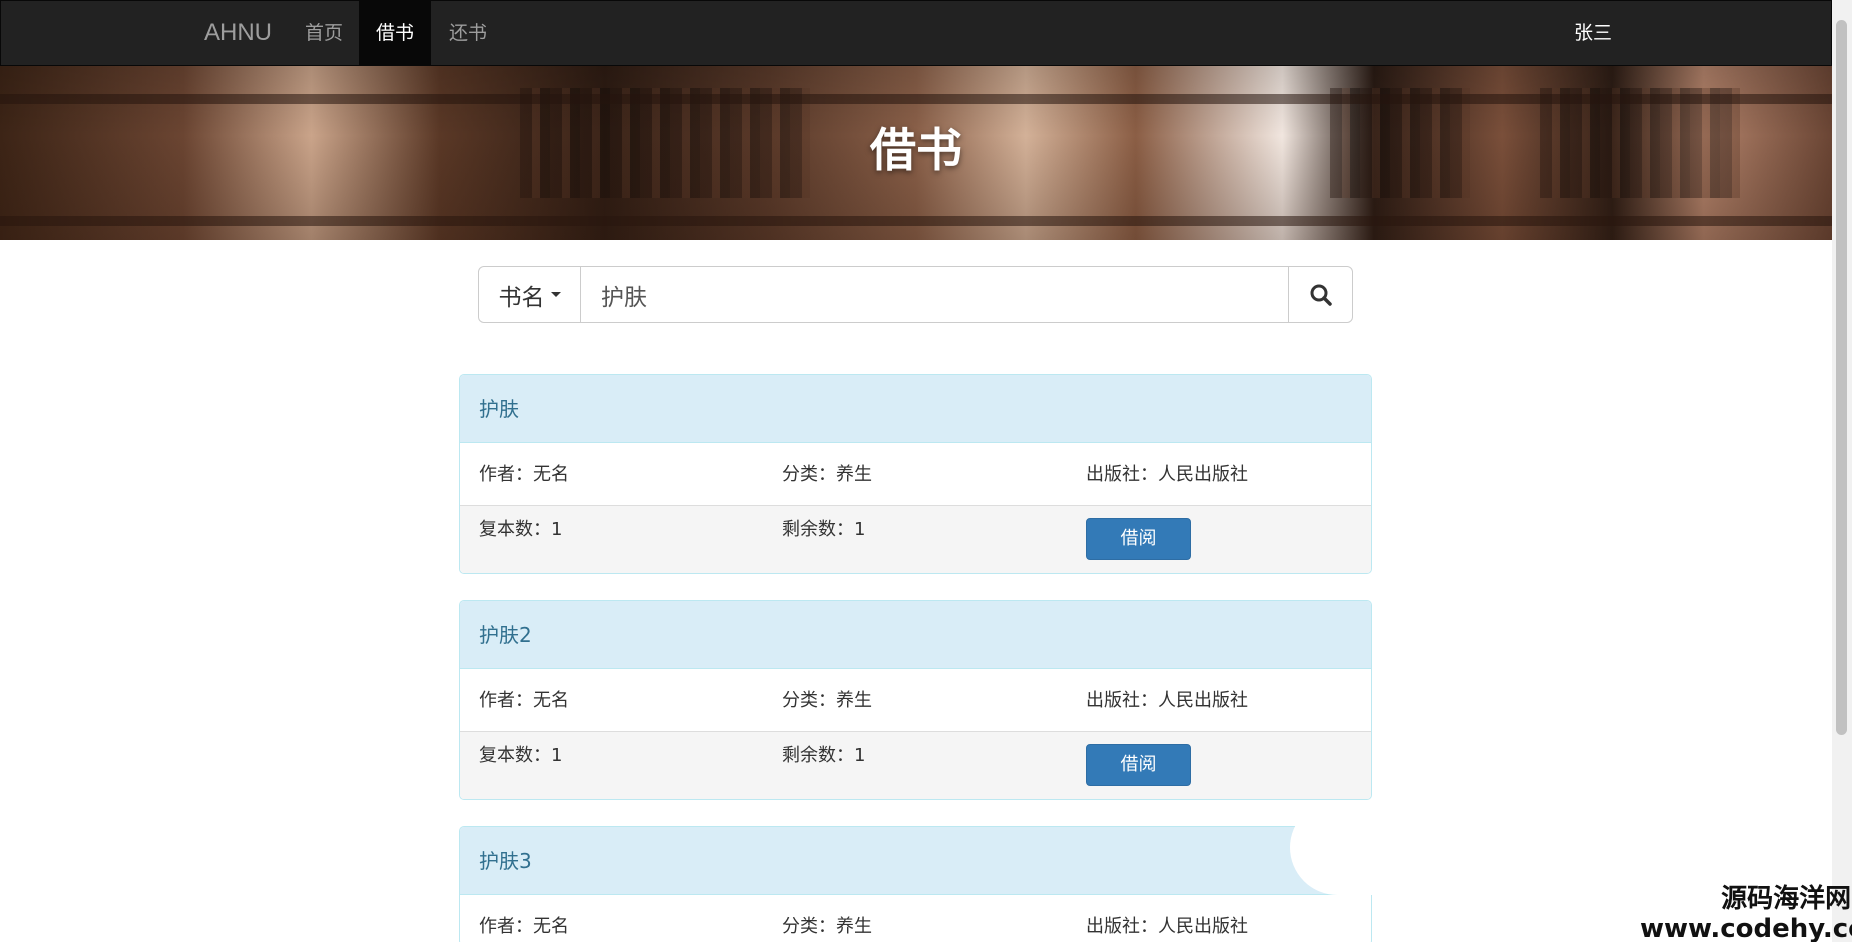  I want to click on search-type-dropdown: 书名, so click(530, 294).